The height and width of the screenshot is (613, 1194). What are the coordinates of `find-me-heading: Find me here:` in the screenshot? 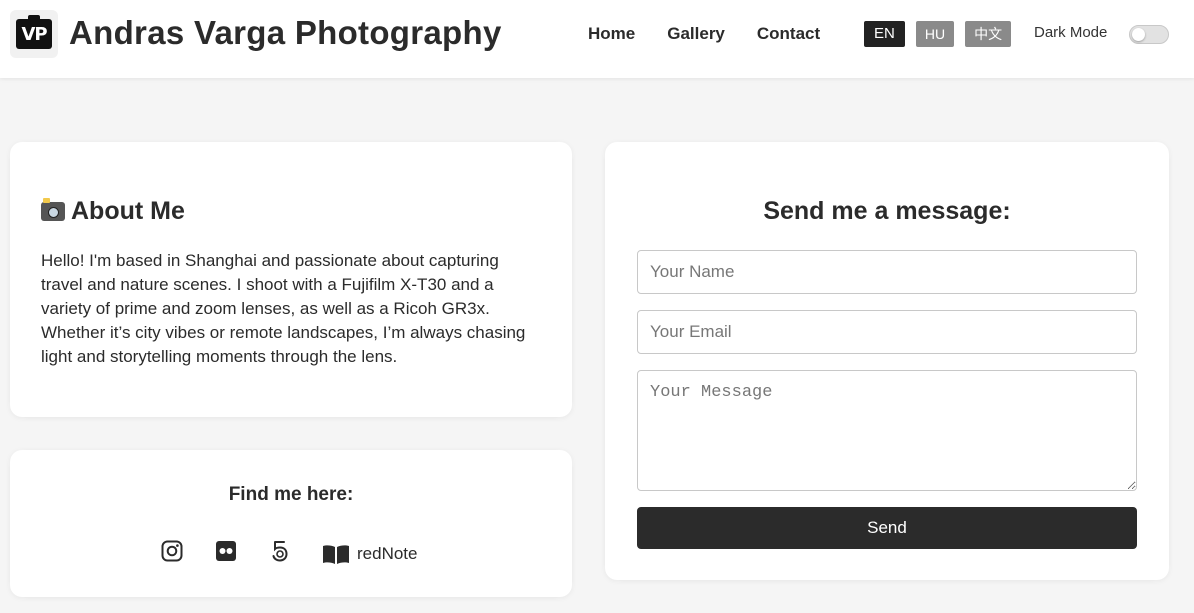 It's located at (291, 494).